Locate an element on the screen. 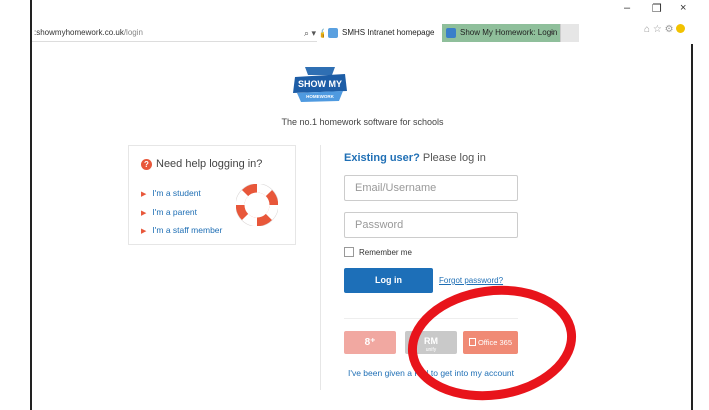 This screenshot has width=709, height=410. email-field is located at coordinates (431, 188).